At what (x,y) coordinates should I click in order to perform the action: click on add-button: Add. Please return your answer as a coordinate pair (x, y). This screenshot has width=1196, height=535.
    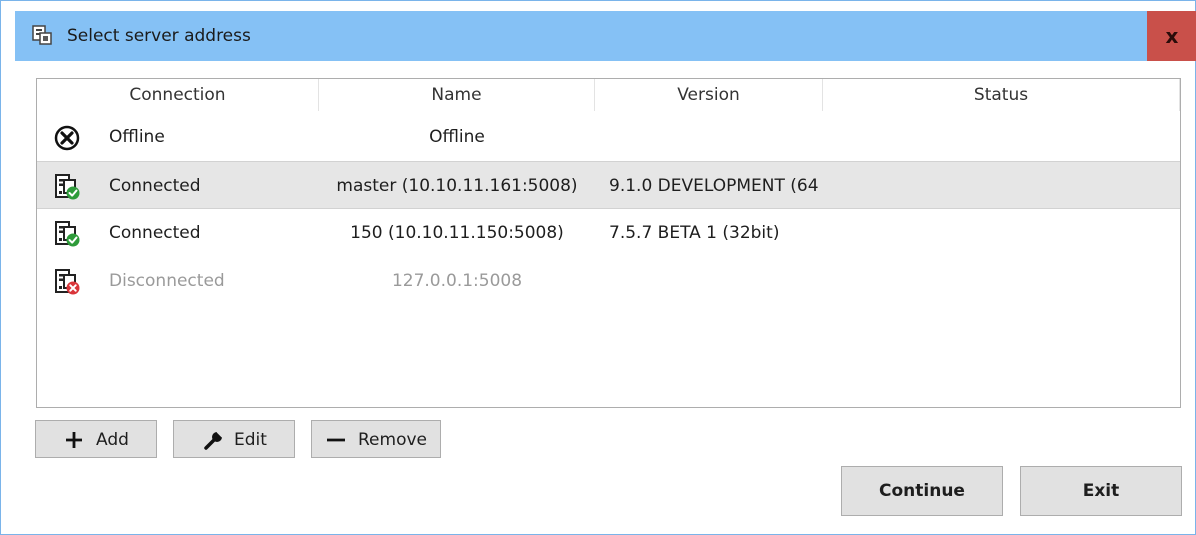
    Looking at the image, I should click on (96, 439).